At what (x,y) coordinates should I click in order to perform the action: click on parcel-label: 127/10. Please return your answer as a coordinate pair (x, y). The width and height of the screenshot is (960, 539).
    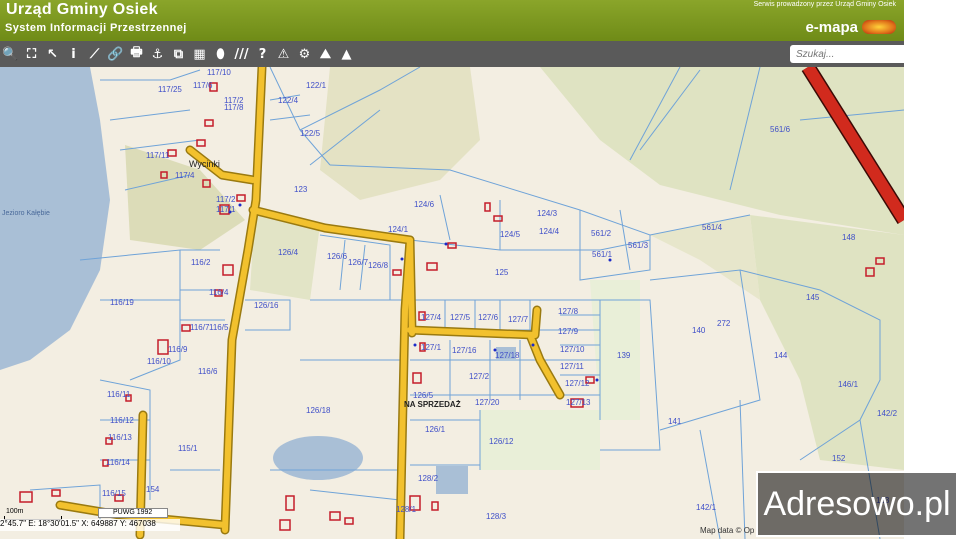
    Looking at the image, I should click on (572, 349).